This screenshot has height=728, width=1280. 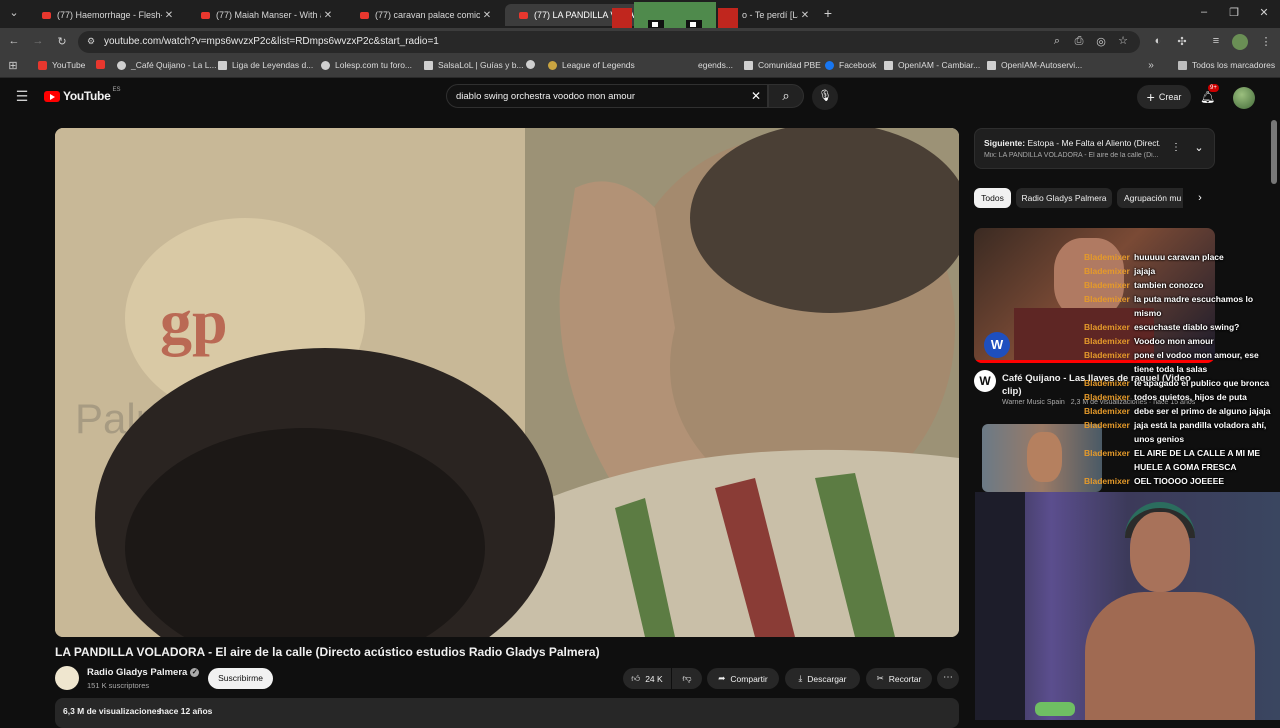 What do you see at coordinates (1101, 41) in the screenshot?
I see `tracking-icon: ◎` at bounding box center [1101, 41].